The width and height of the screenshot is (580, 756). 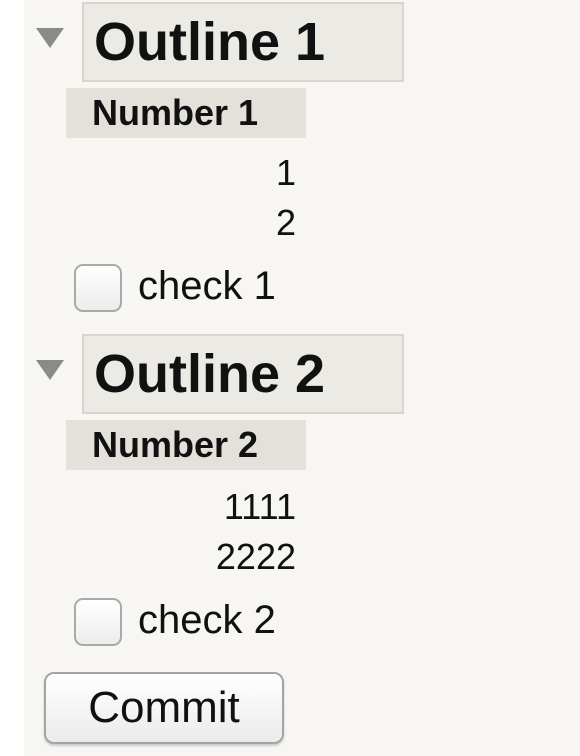 What do you see at coordinates (207, 620) in the screenshot?
I see `checkbox-label: check 2` at bounding box center [207, 620].